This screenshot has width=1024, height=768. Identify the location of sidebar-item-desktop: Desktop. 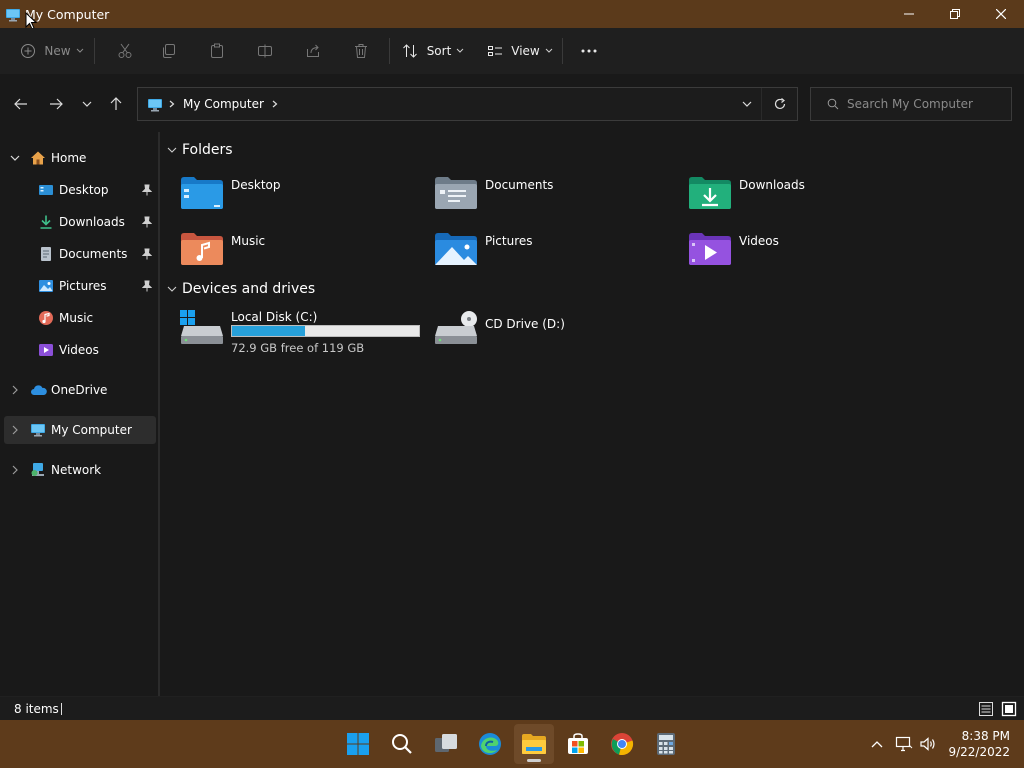
(78, 190).